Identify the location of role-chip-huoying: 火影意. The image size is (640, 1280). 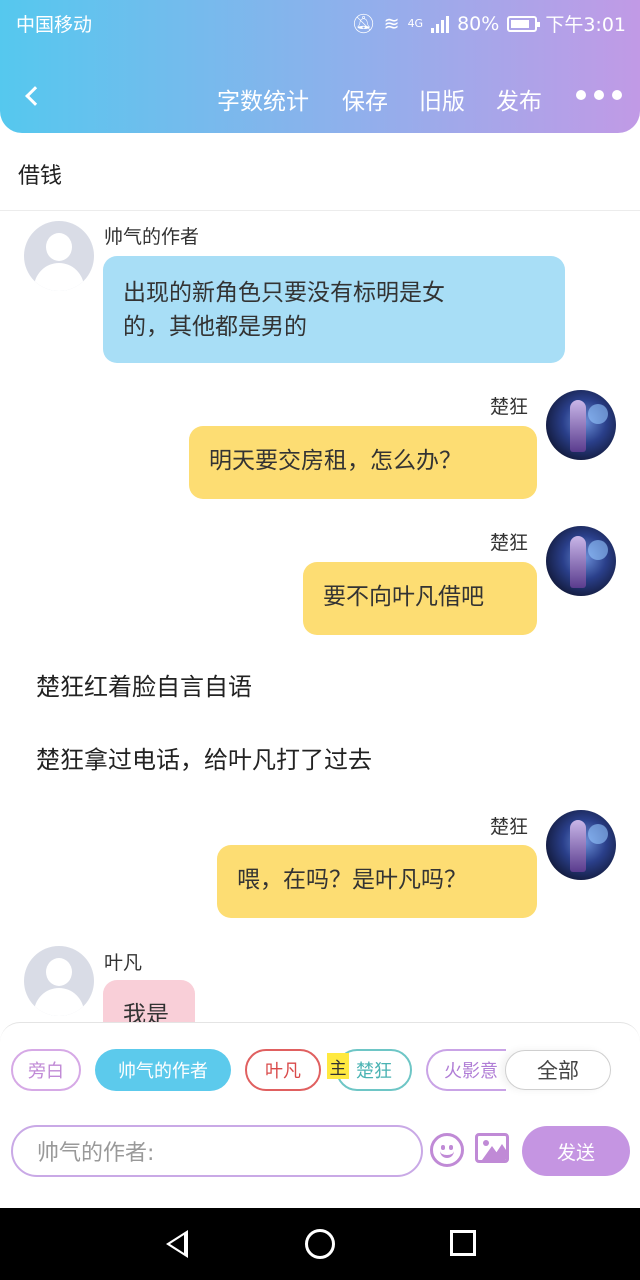
(466, 1070).